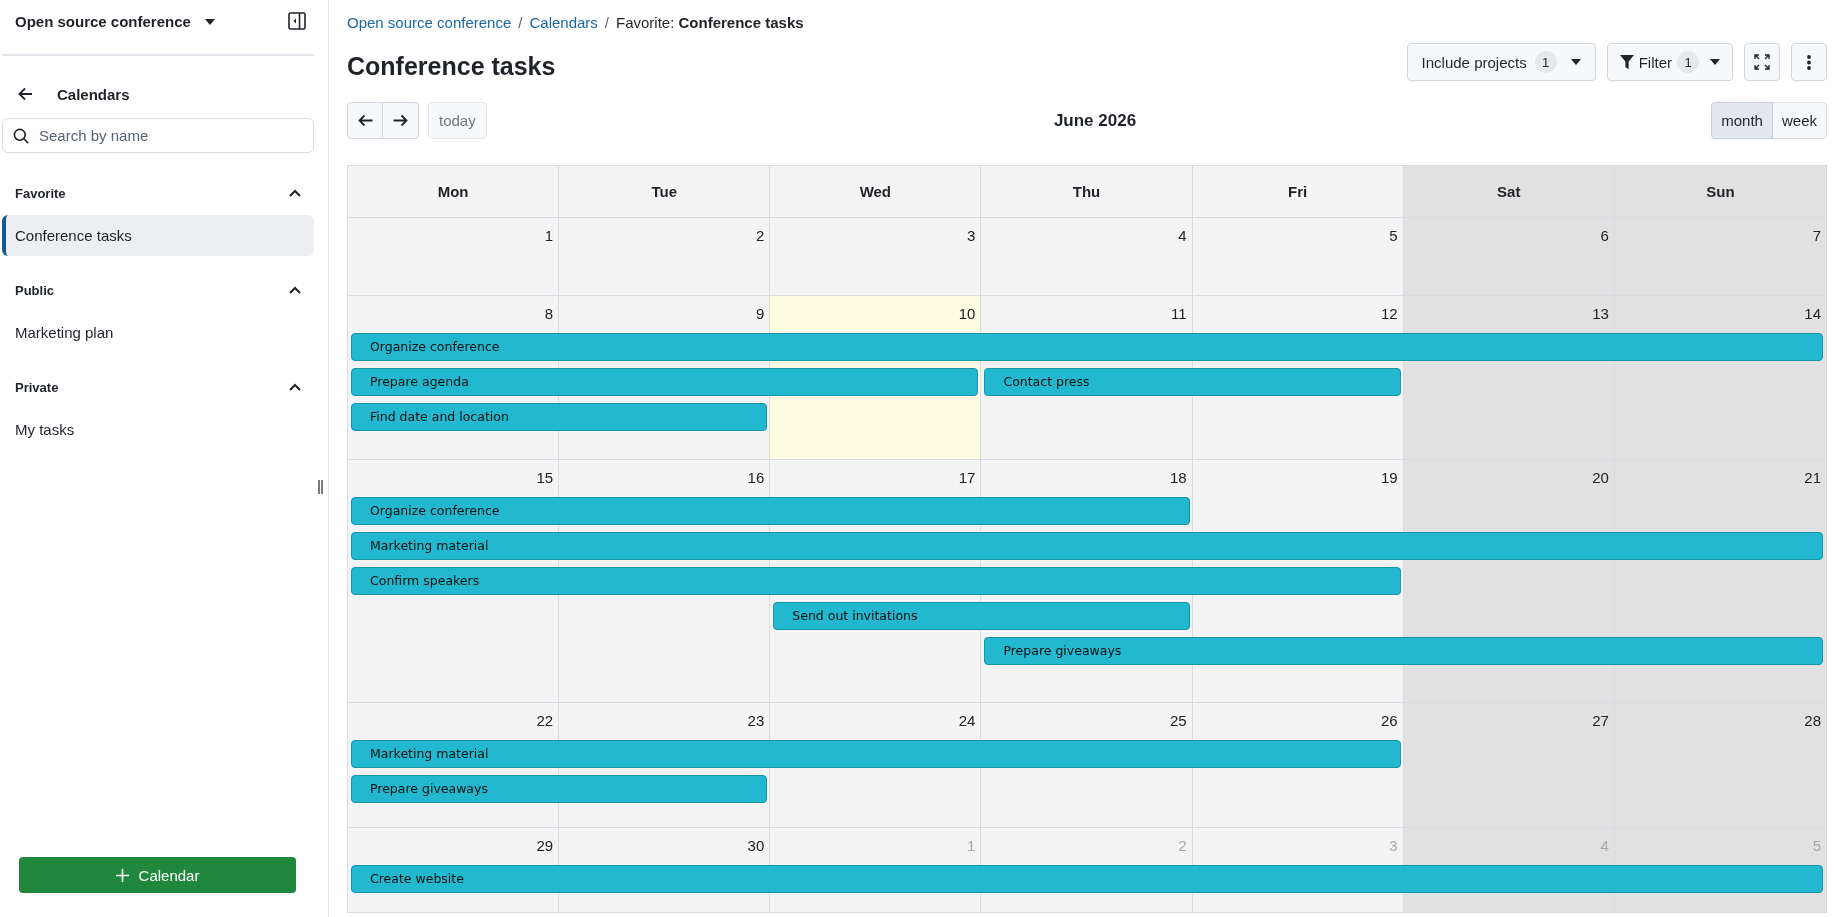  I want to click on day-number: 23, so click(756, 720).